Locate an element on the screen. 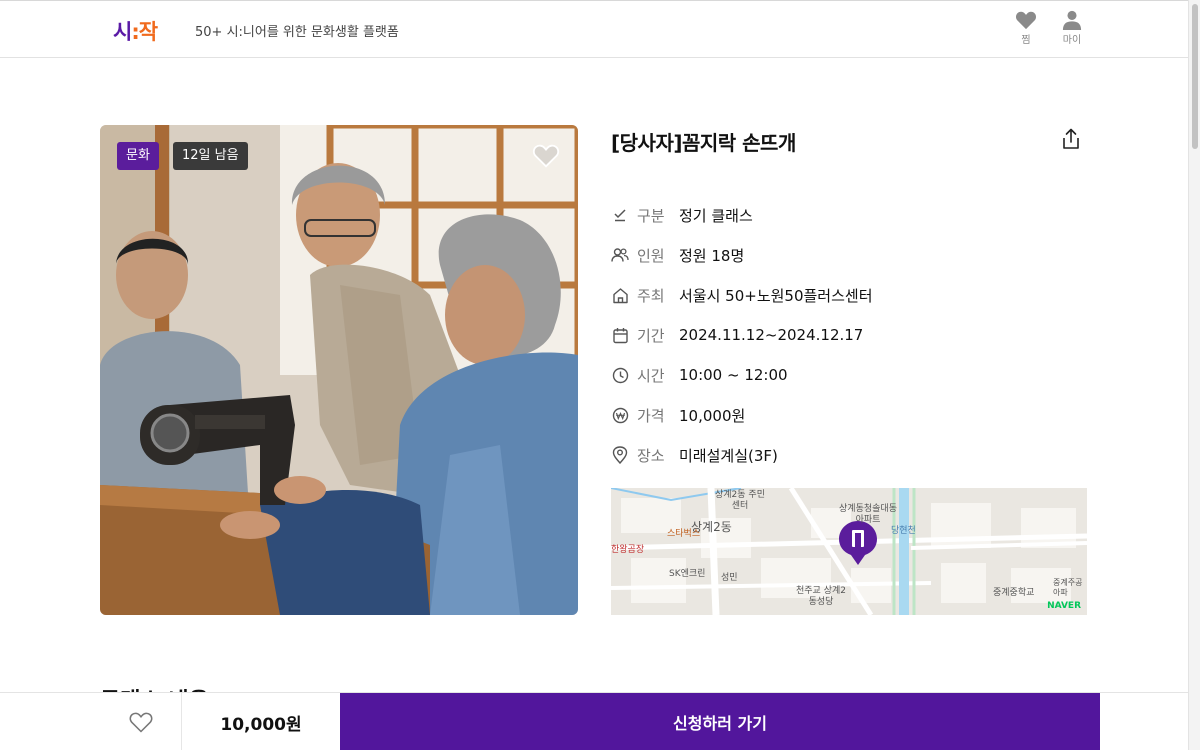 The image size is (1200, 750). info-label: 구분 is located at coordinates (651, 215).